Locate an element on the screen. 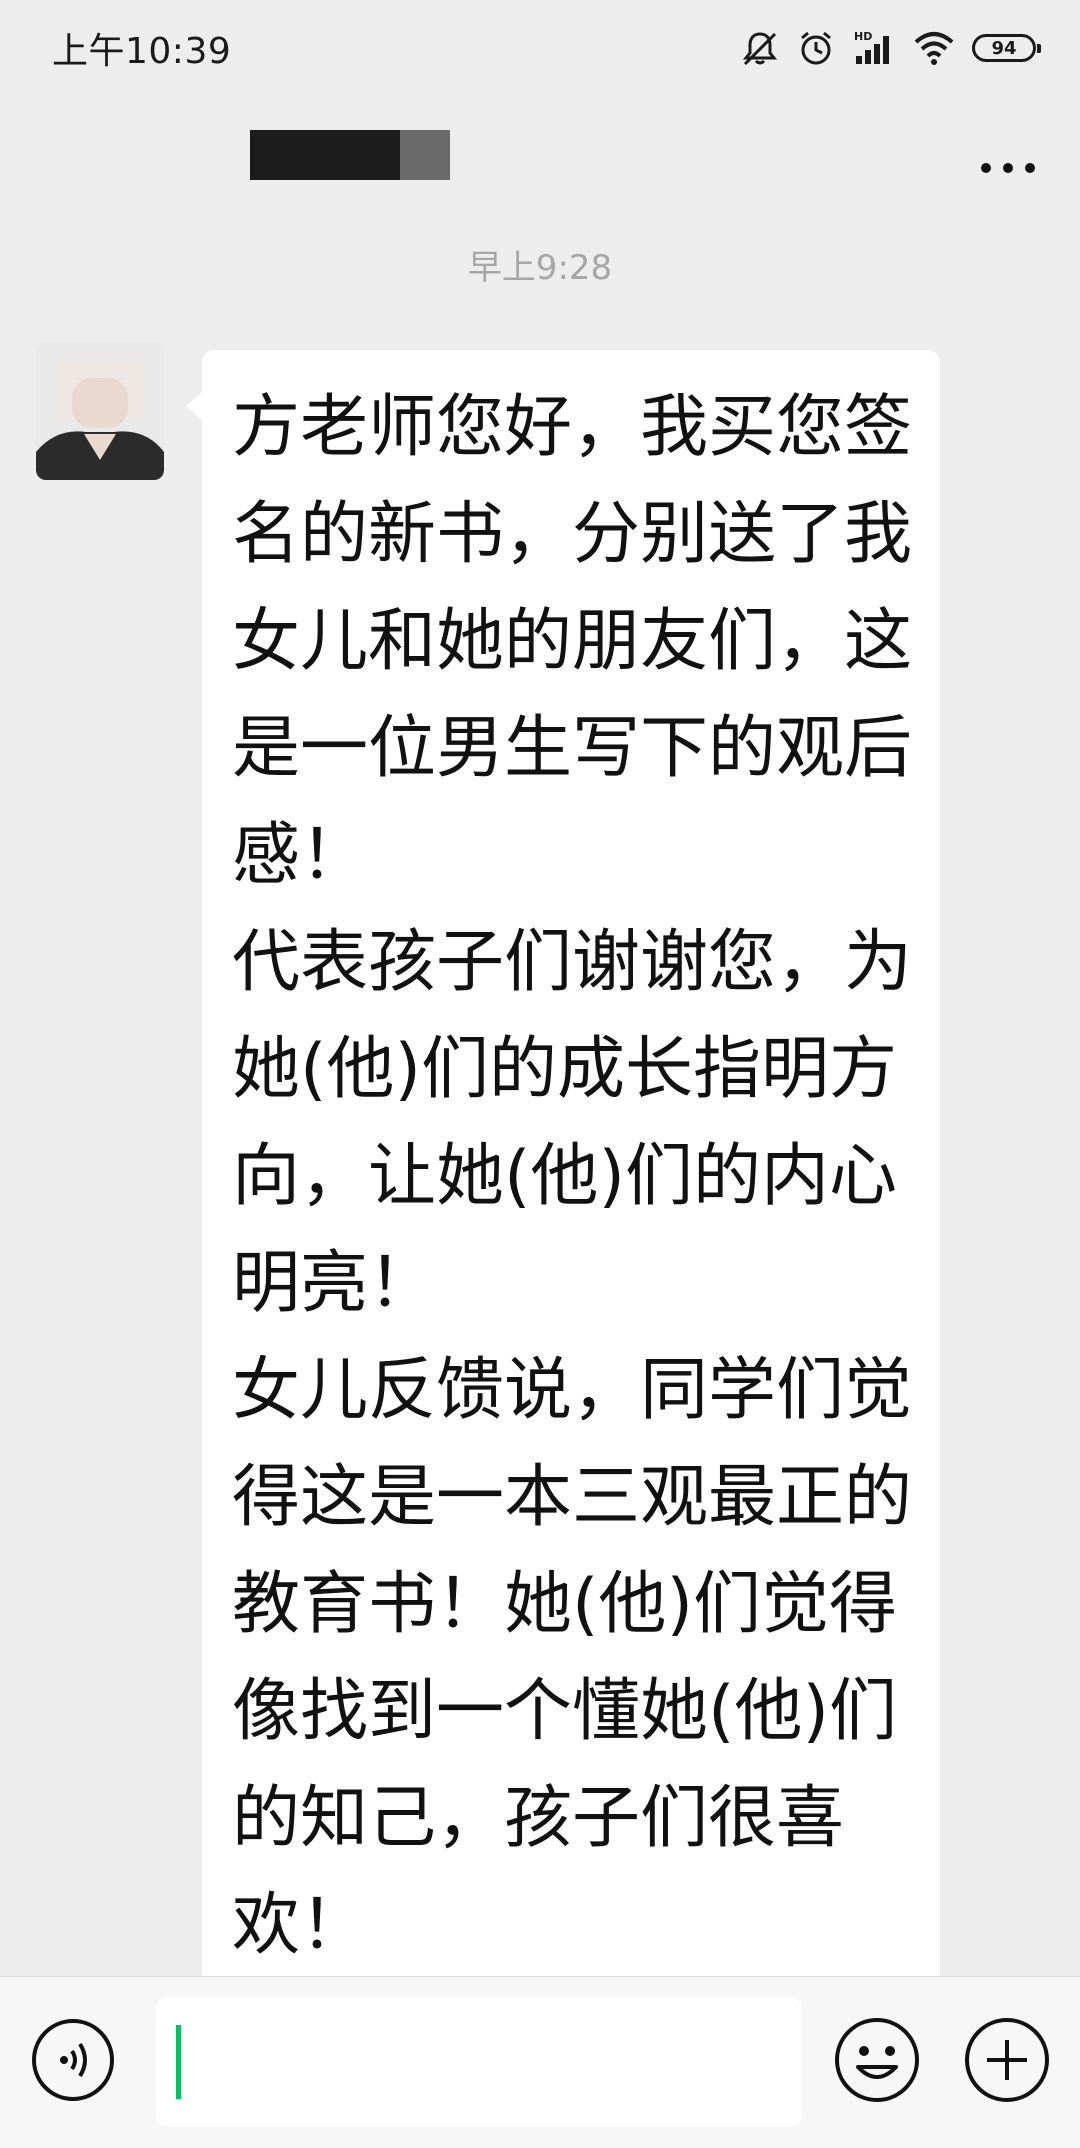 The height and width of the screenshot is (2148, 1080). message-input is located at coordinates (479, 2062).